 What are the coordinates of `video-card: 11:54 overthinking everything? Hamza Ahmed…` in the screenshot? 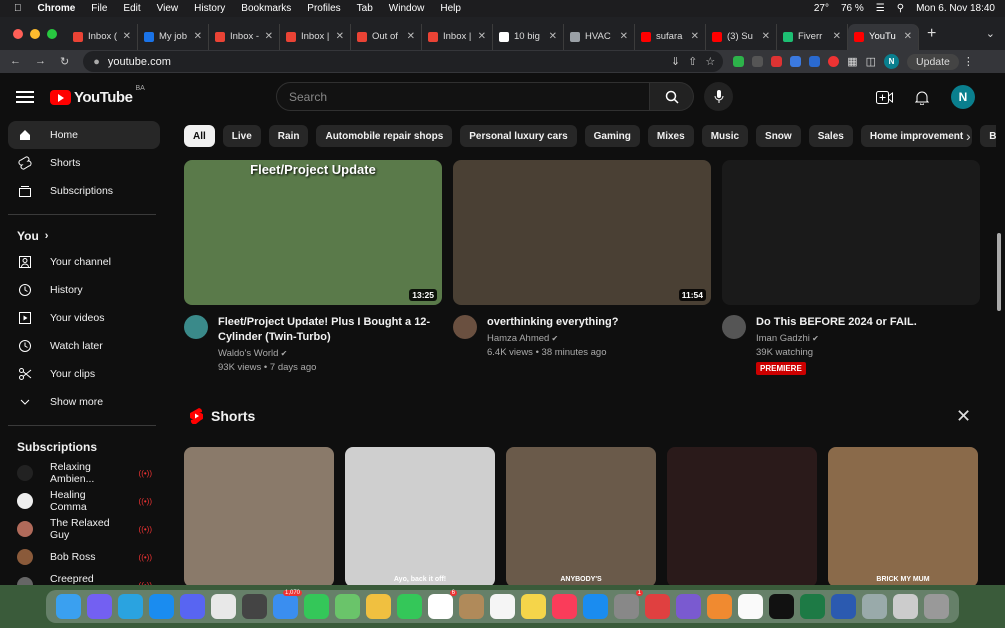 It's located at (582, 268).